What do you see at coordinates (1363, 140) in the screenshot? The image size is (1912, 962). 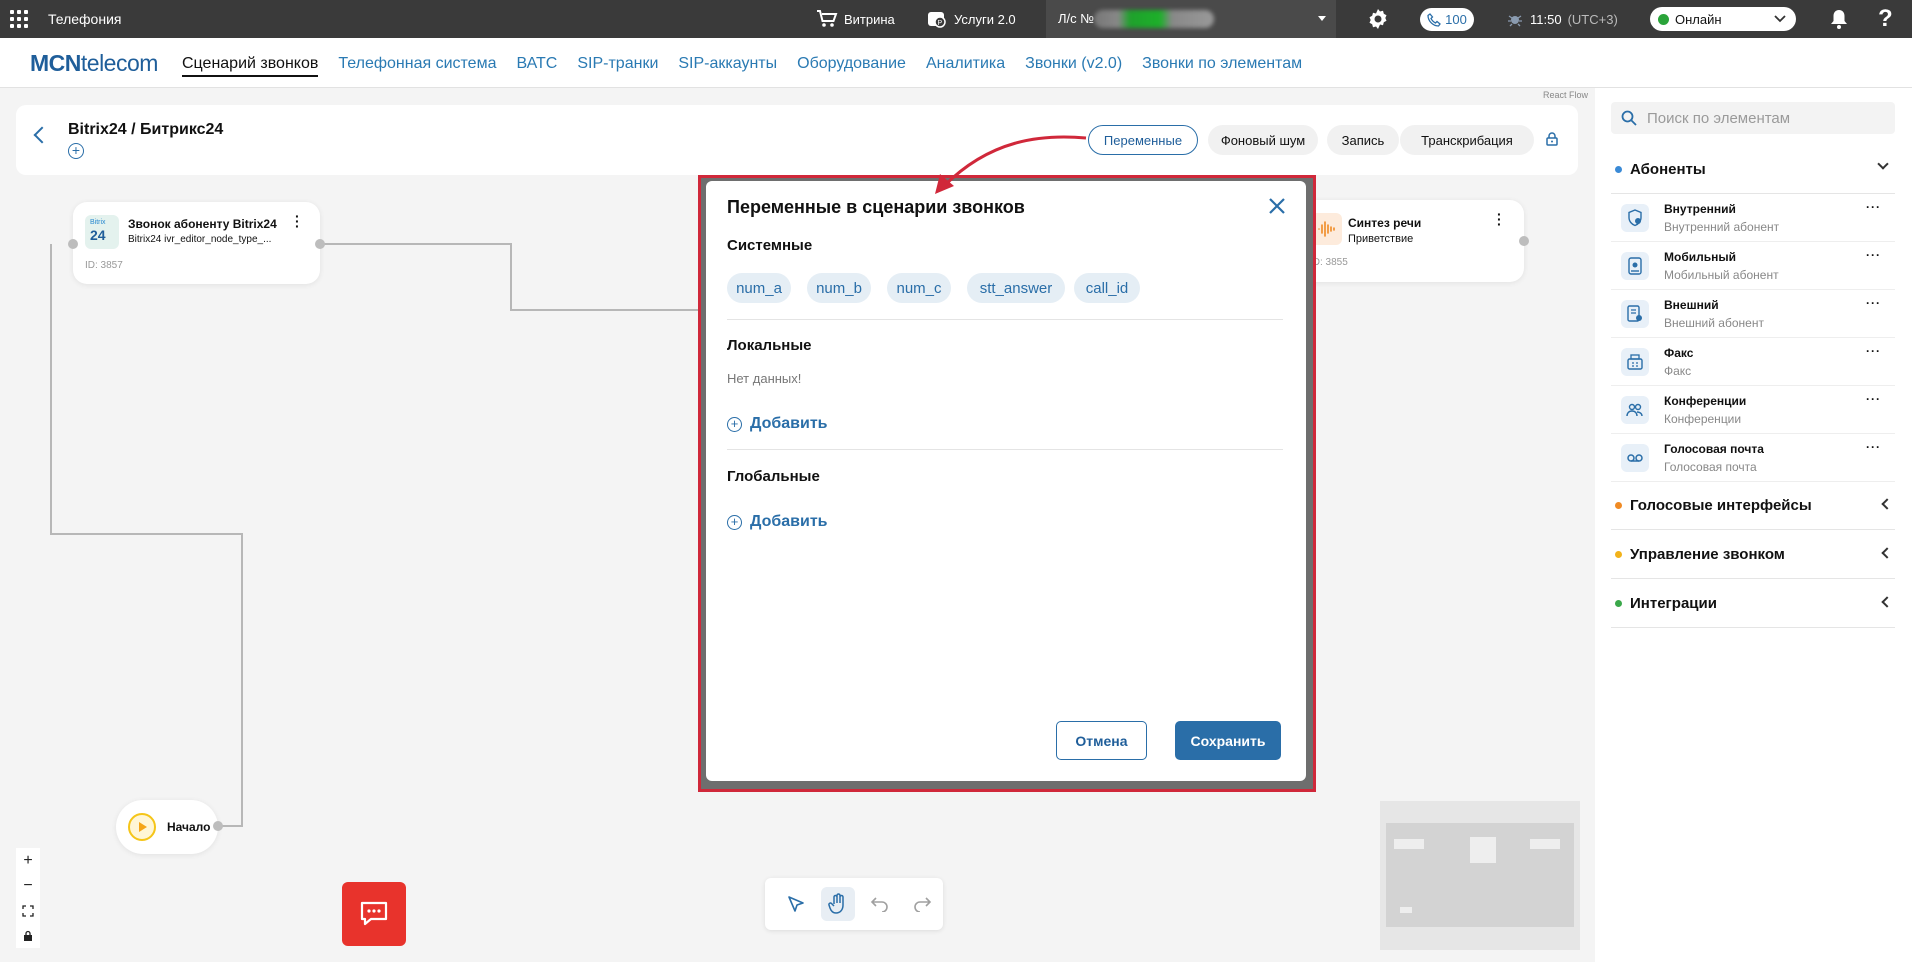 I see `record-button: Запись` at bounding box center [1363, 140].